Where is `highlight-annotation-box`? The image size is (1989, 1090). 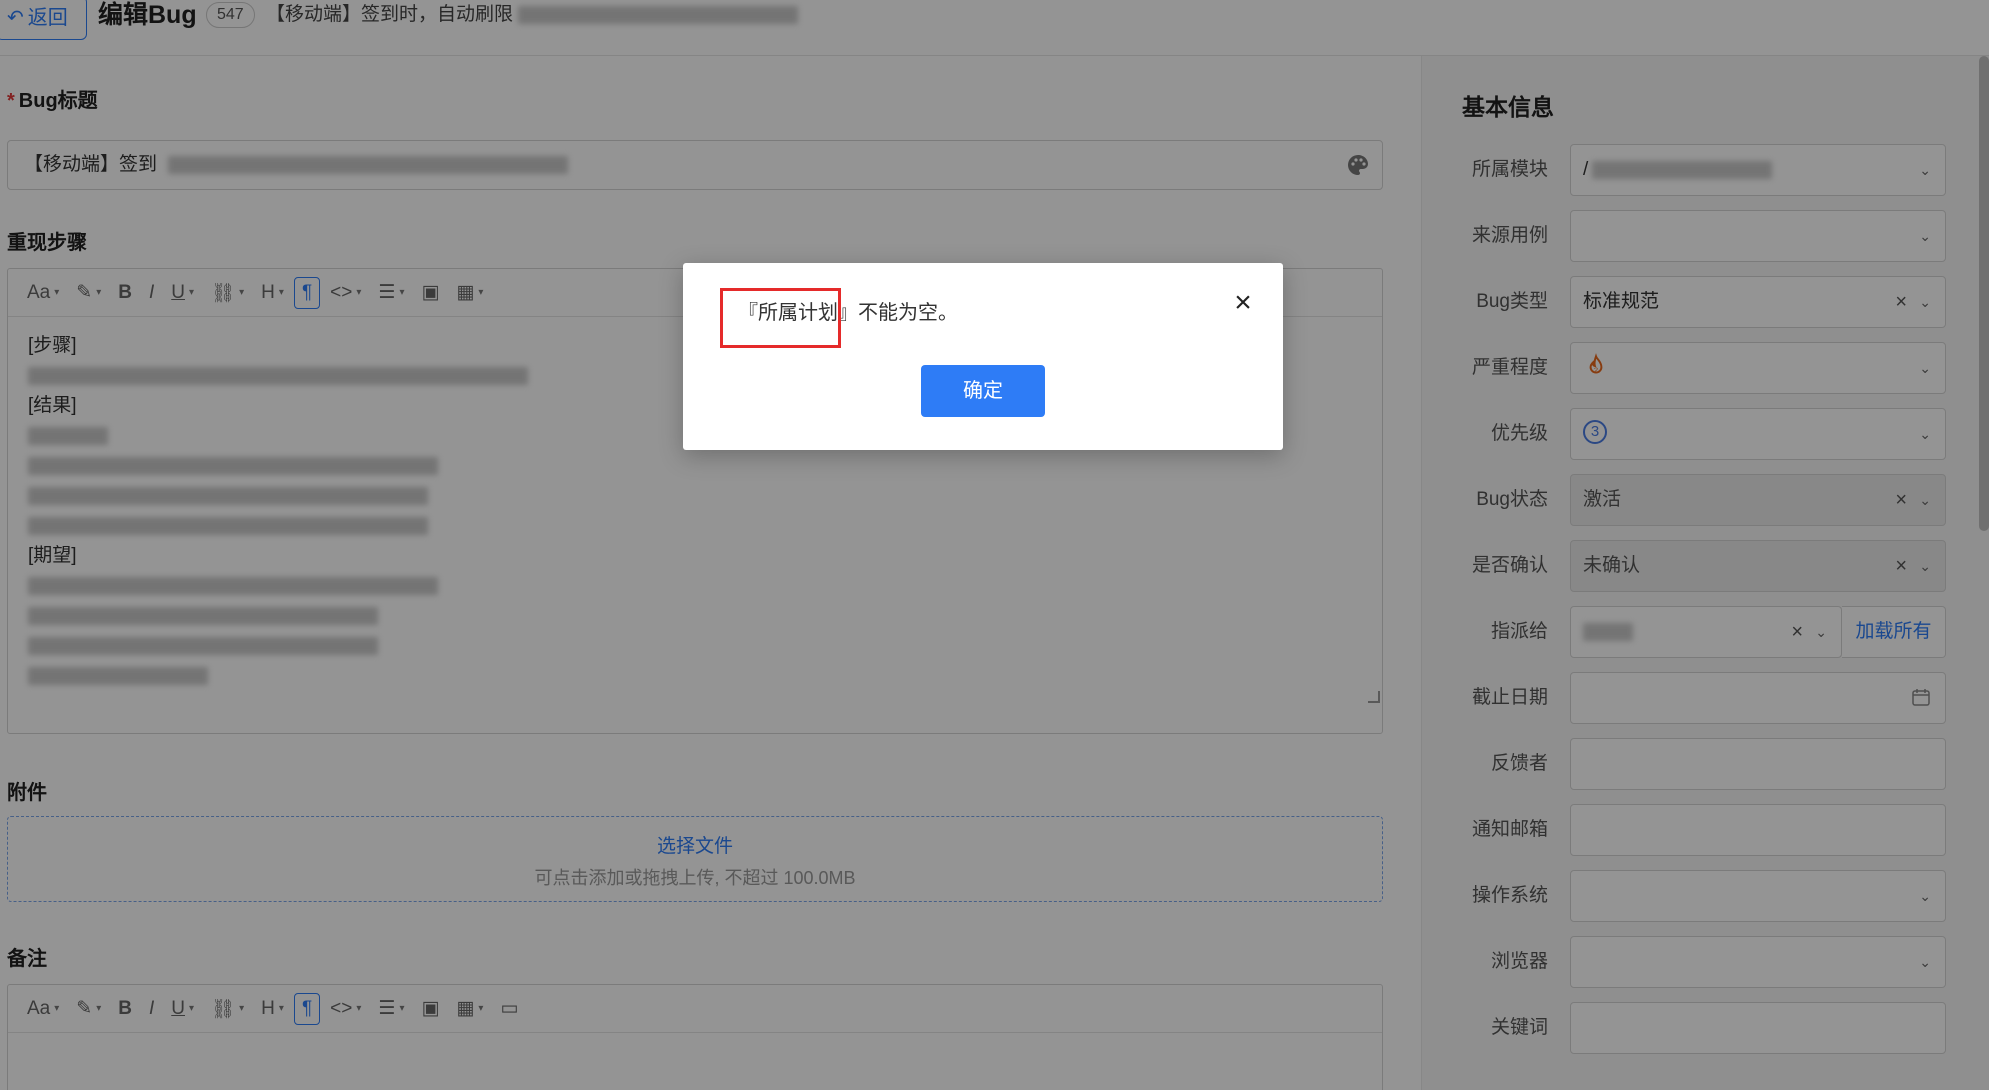
highlight-annotation-box is located at coordinates (780, 318).